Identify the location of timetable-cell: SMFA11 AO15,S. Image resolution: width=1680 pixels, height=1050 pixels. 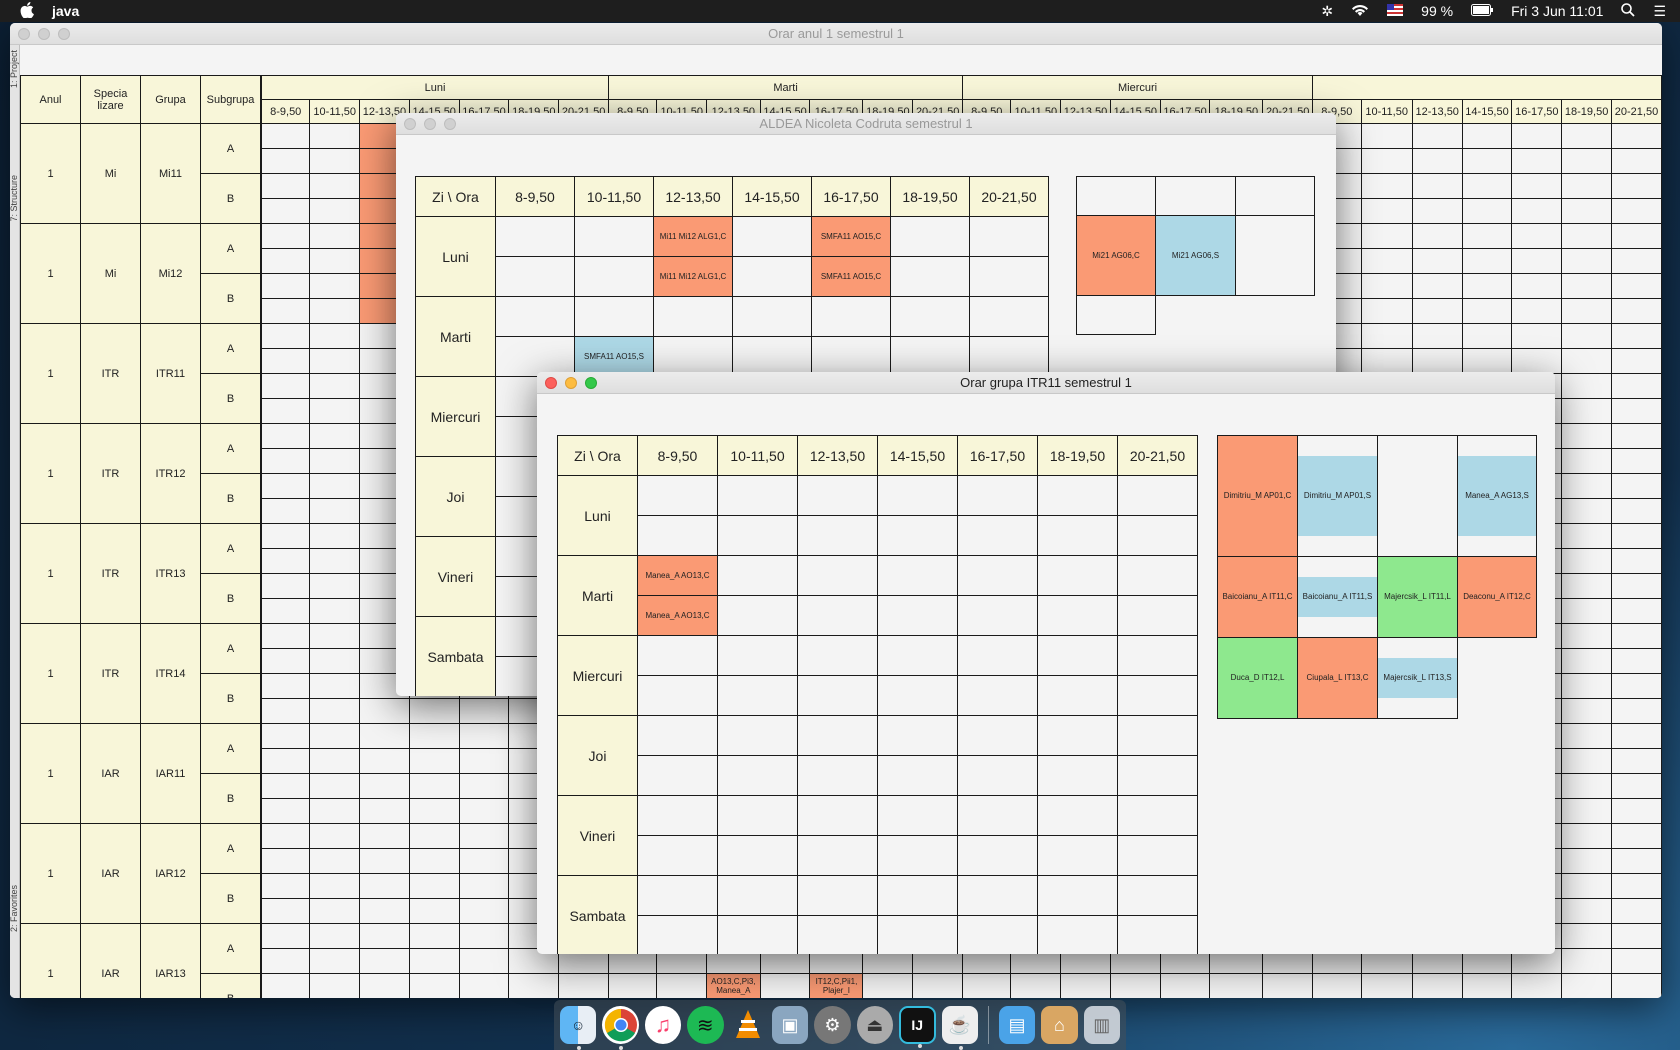
(614, 356).